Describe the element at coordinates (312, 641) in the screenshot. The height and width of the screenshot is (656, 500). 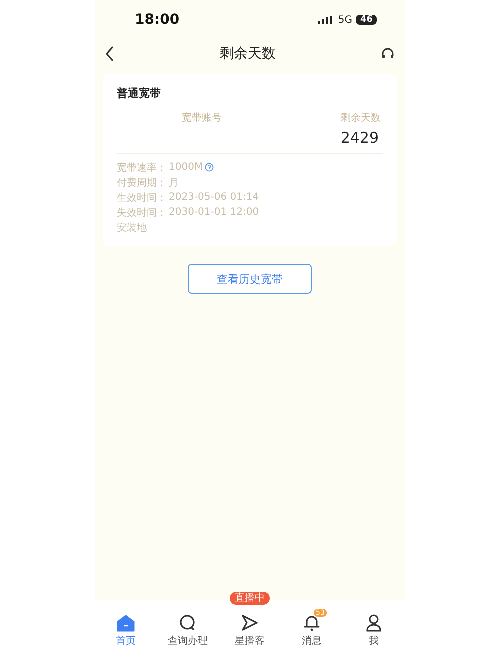
I see `tab-label: 消息` at that location.